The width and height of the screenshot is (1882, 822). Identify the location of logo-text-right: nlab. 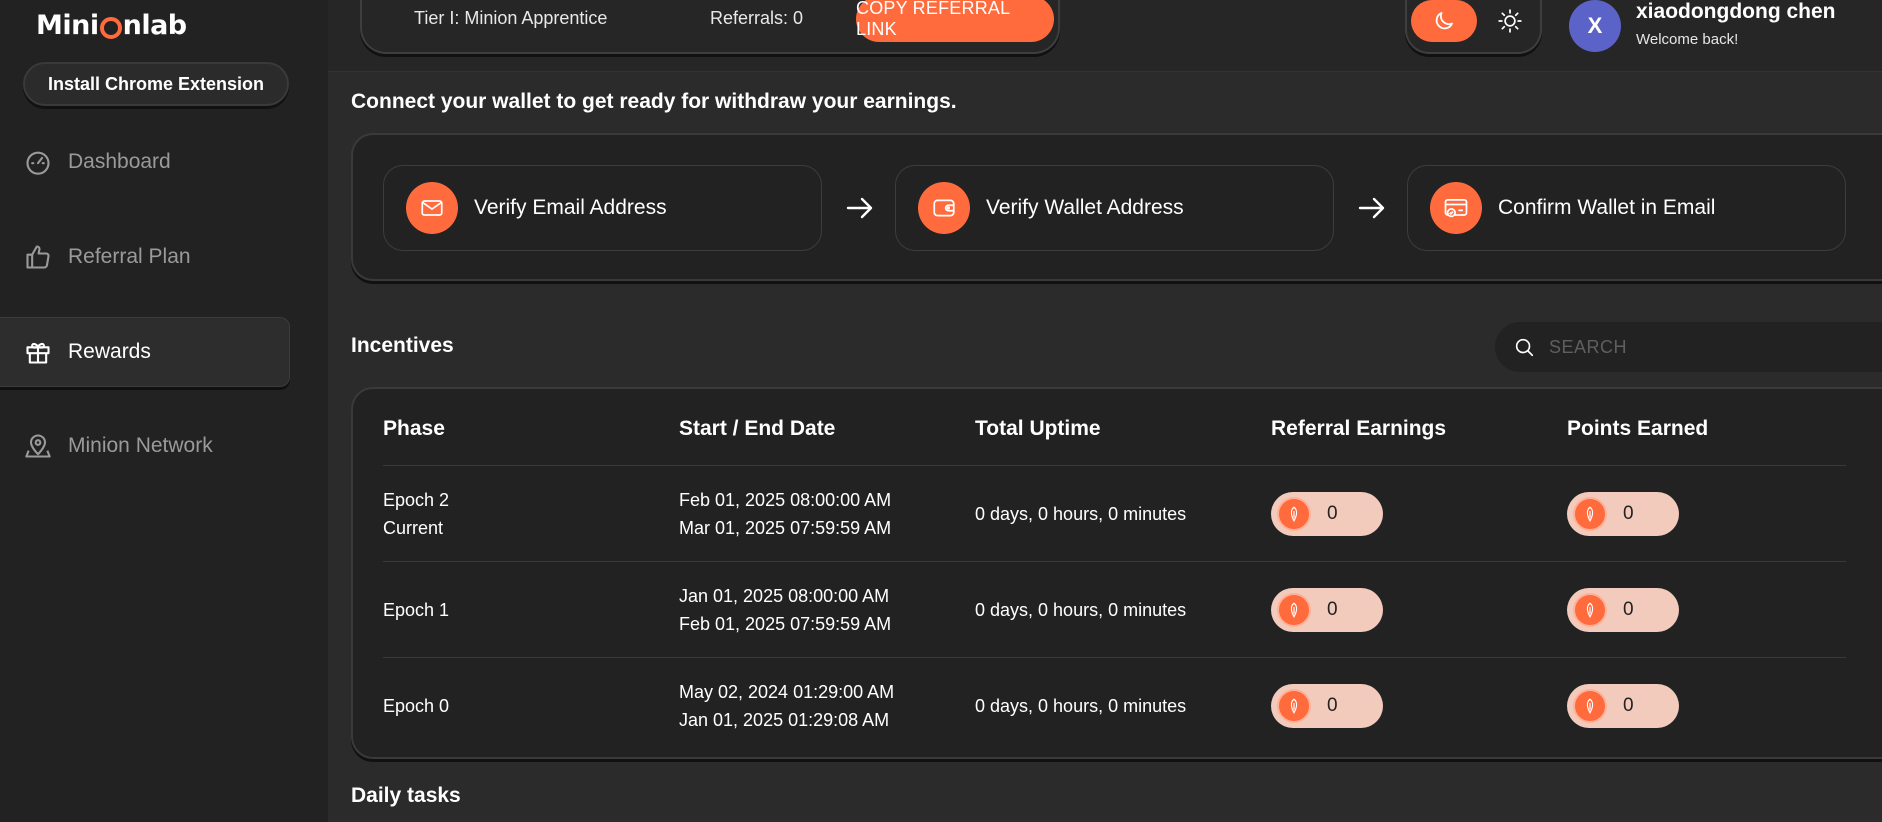
(155, 25).